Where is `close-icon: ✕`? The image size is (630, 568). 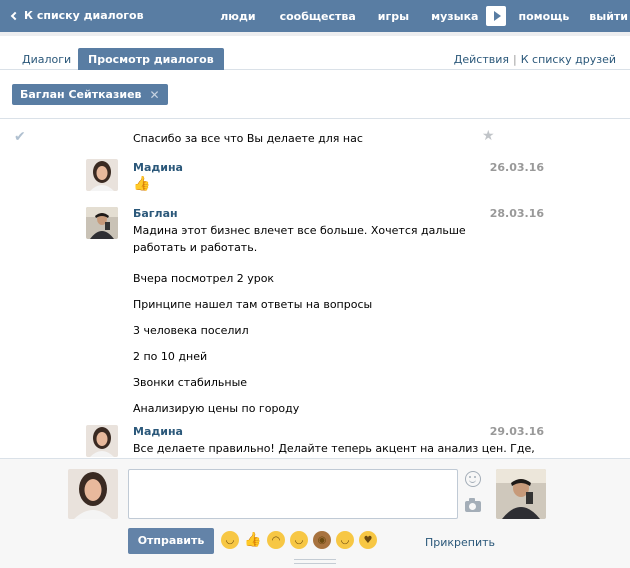
close-icon: ✕ is located at coordinates (155, 95).